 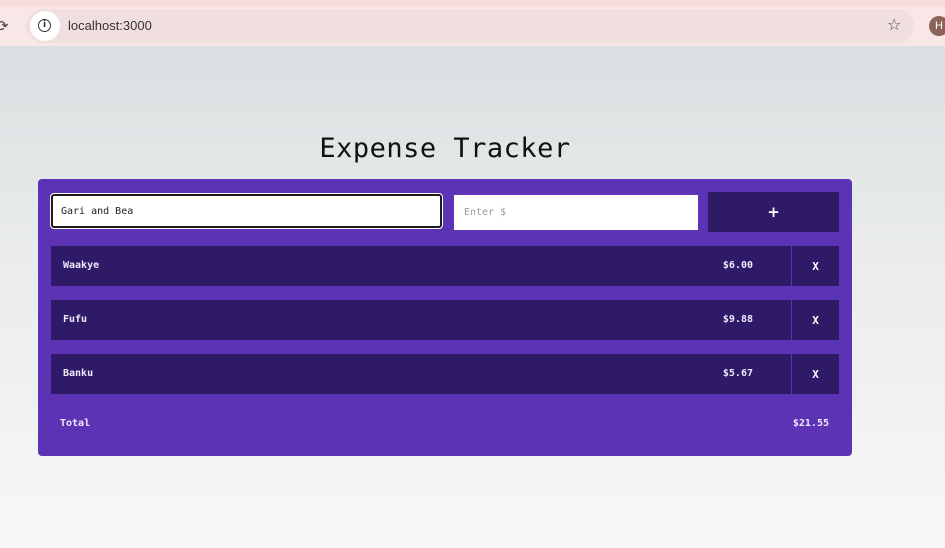 I want to click on browser-toolbar: ⟳ i localhost:3000 ☆ H, so click(x=472, y=26).